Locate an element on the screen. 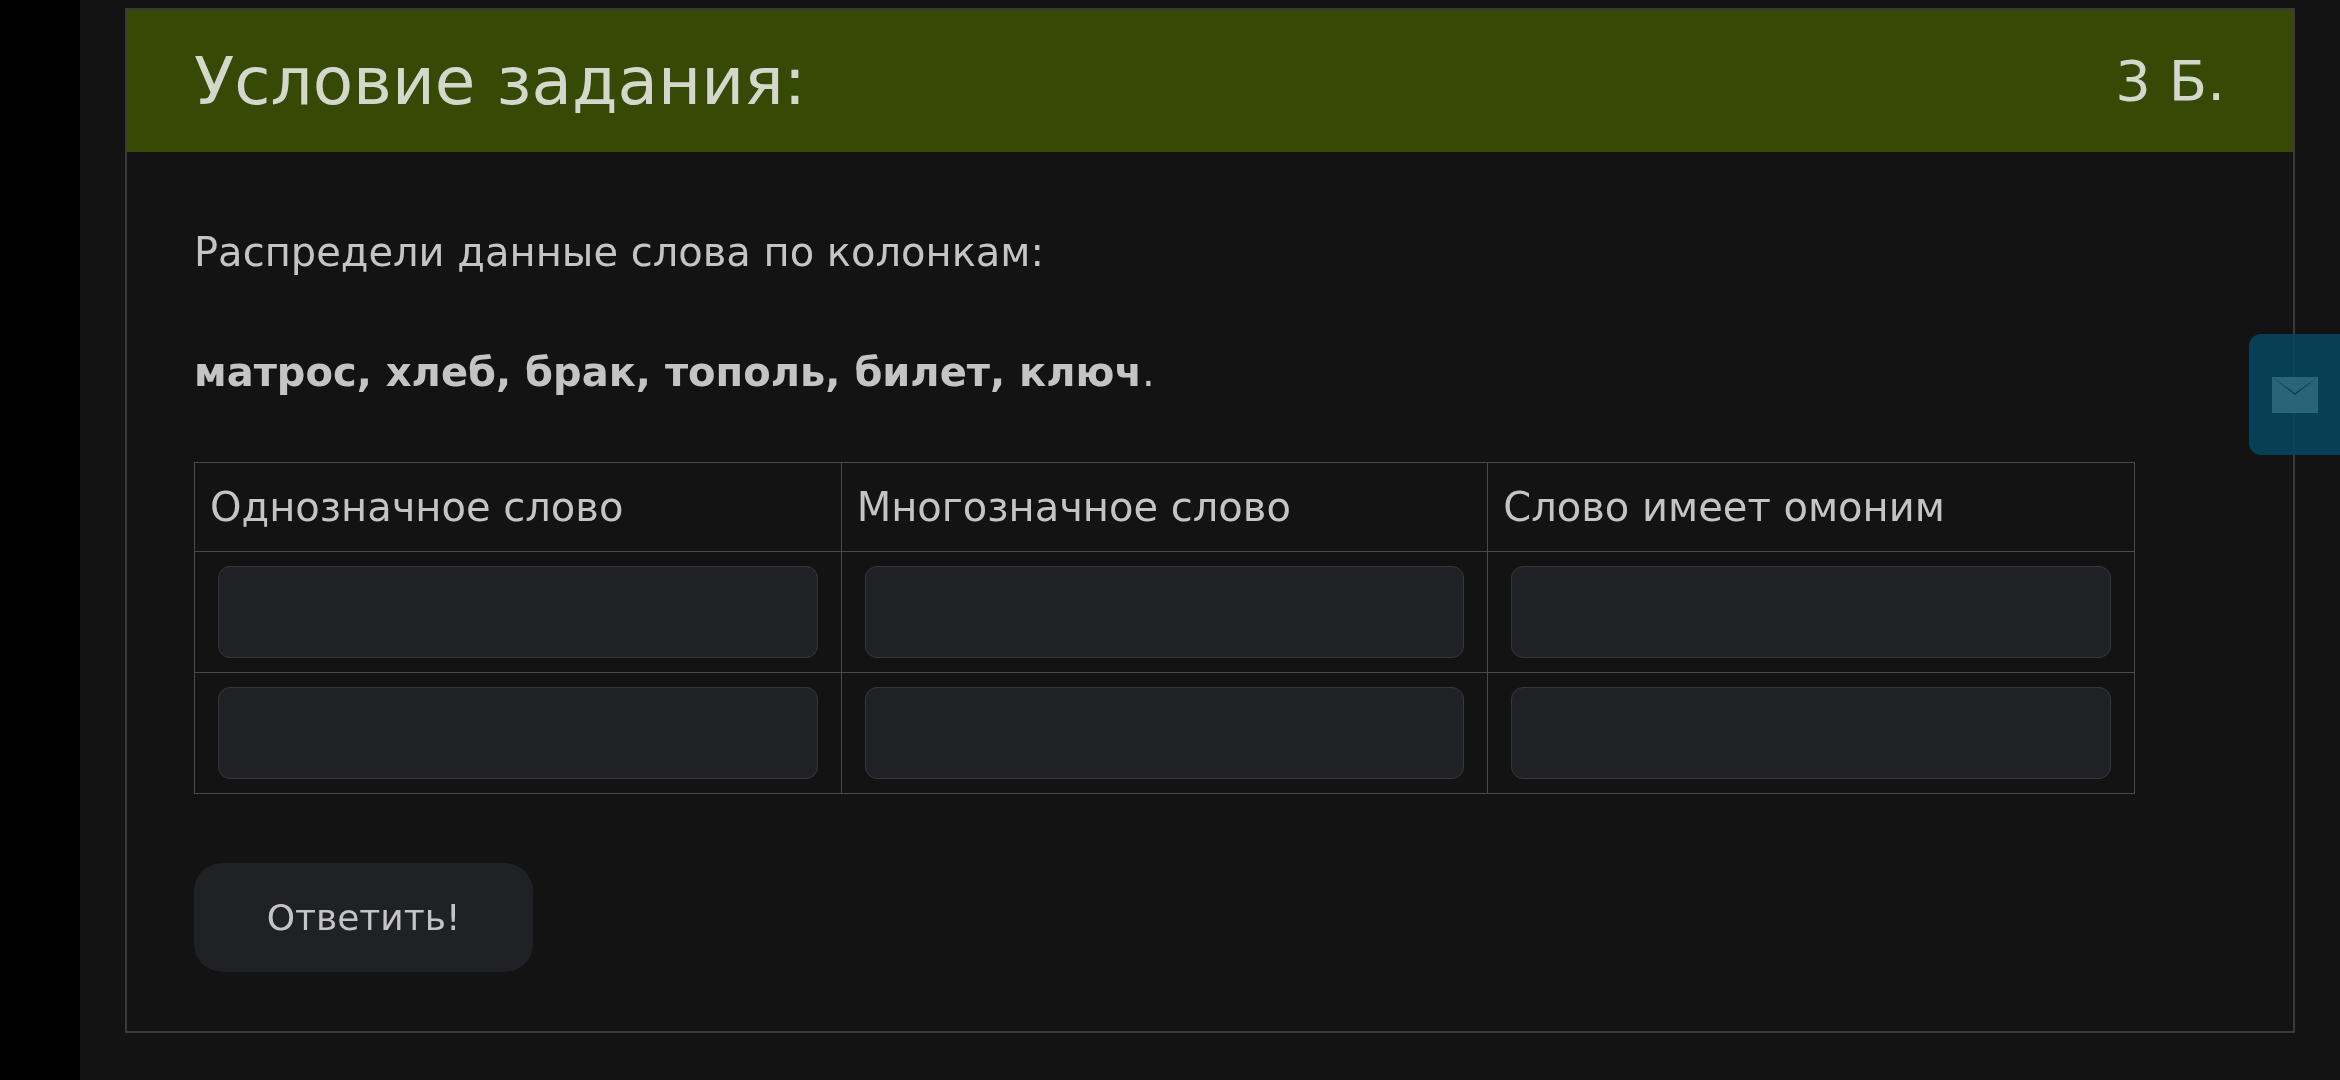 The image size is (2340, 1080). column-header: Однозначное слово is located at coordinates (518, 507).